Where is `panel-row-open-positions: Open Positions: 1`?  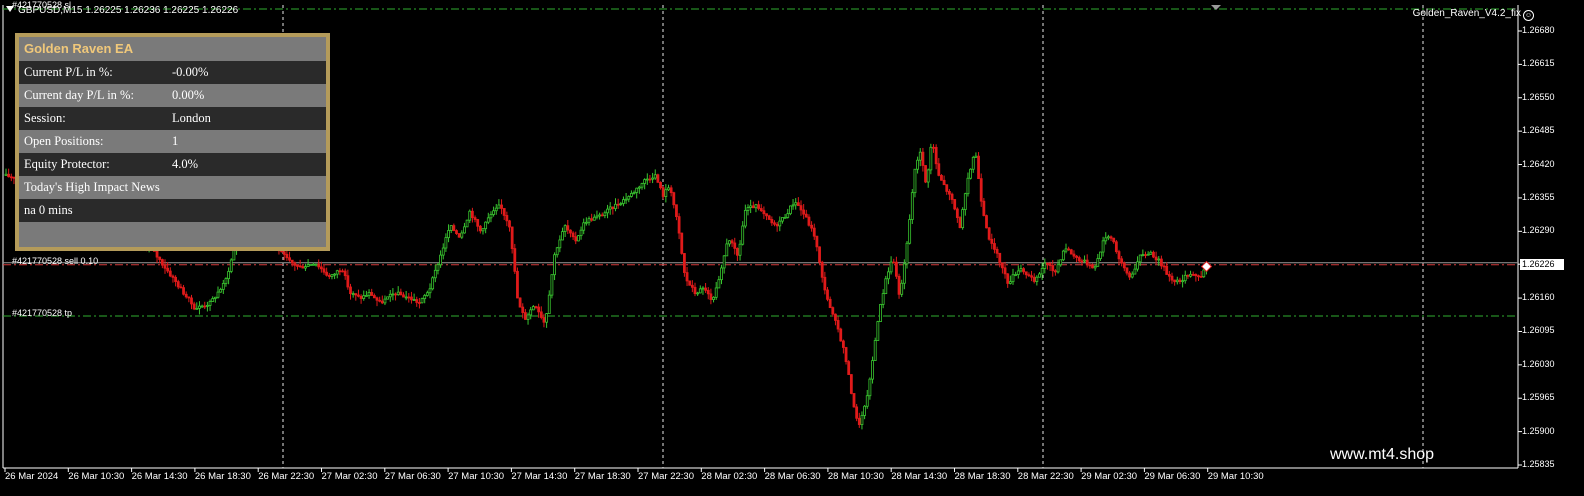 panel-row-open-positions: Open Positions: 1 is located at coordinates (172, 141).